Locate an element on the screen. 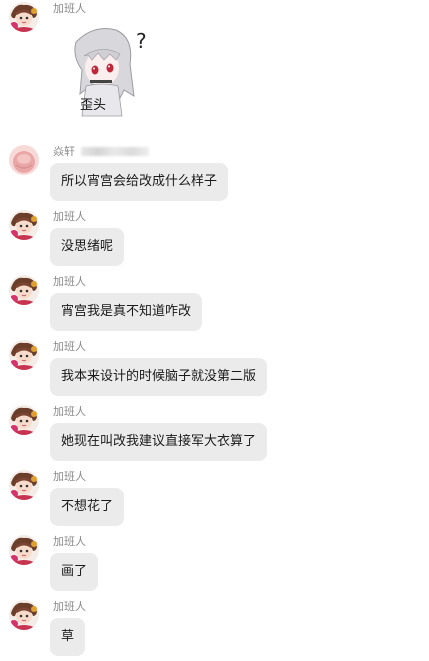 This screenshot has height=661, width=429. message-bubble: 我本来设计的时候脑子就没第二版 is located at coordinates (159, 377).